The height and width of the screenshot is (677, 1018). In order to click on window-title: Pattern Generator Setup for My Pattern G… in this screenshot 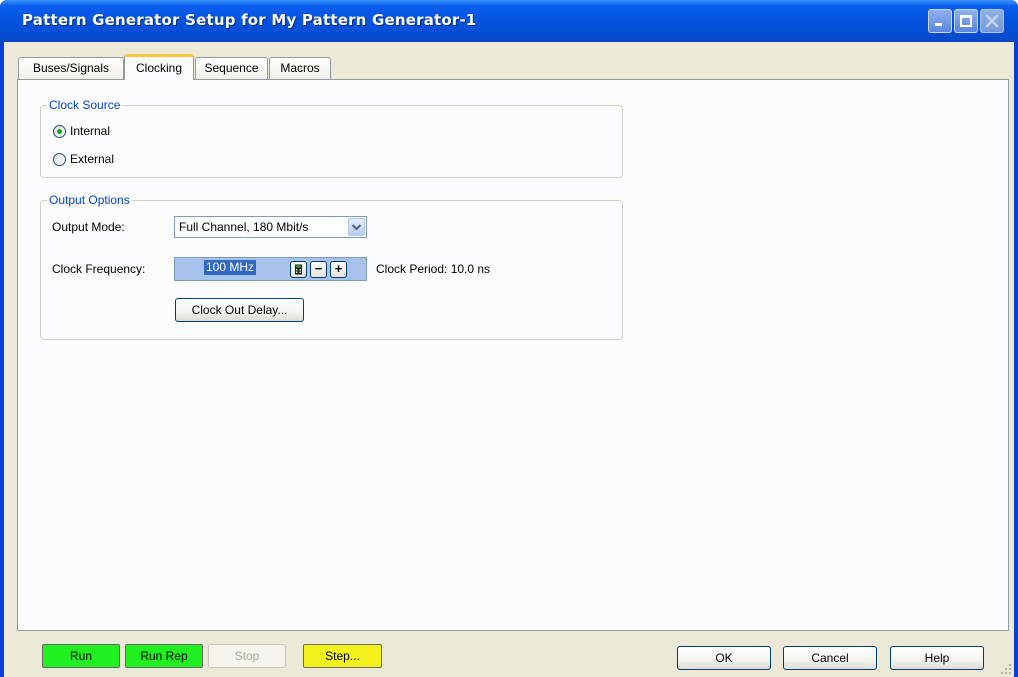, I will do `click(249, 20)`.